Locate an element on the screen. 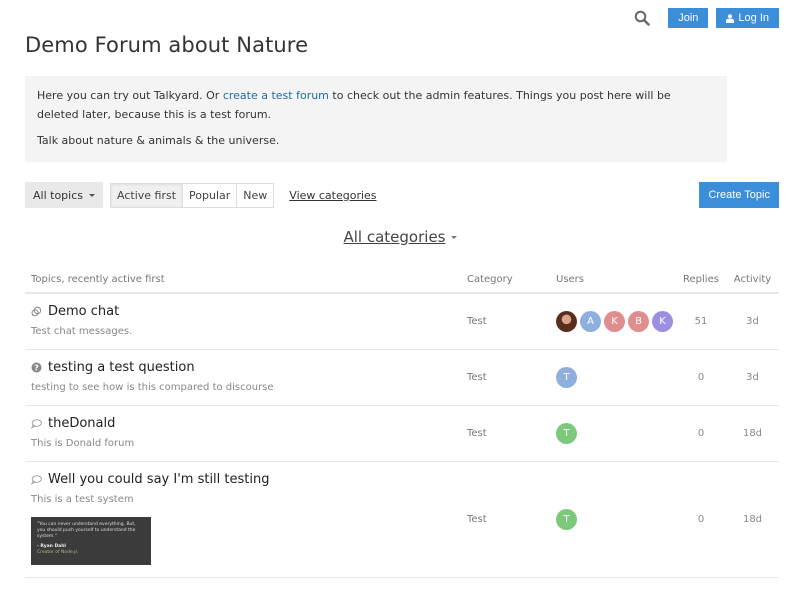 The width and height of the screenshot is (800, 598). user-avatar: A is located at coordinates (590, 321).